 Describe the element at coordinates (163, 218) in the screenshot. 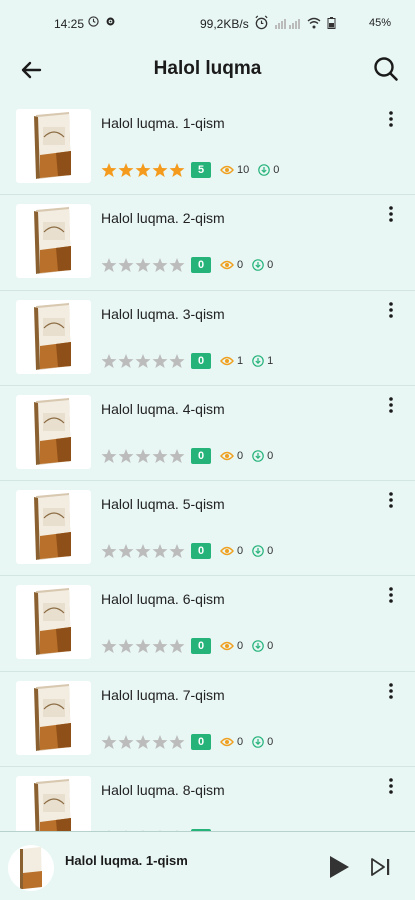

I see `item-title: Halol luqma. 2-qism` at that location.